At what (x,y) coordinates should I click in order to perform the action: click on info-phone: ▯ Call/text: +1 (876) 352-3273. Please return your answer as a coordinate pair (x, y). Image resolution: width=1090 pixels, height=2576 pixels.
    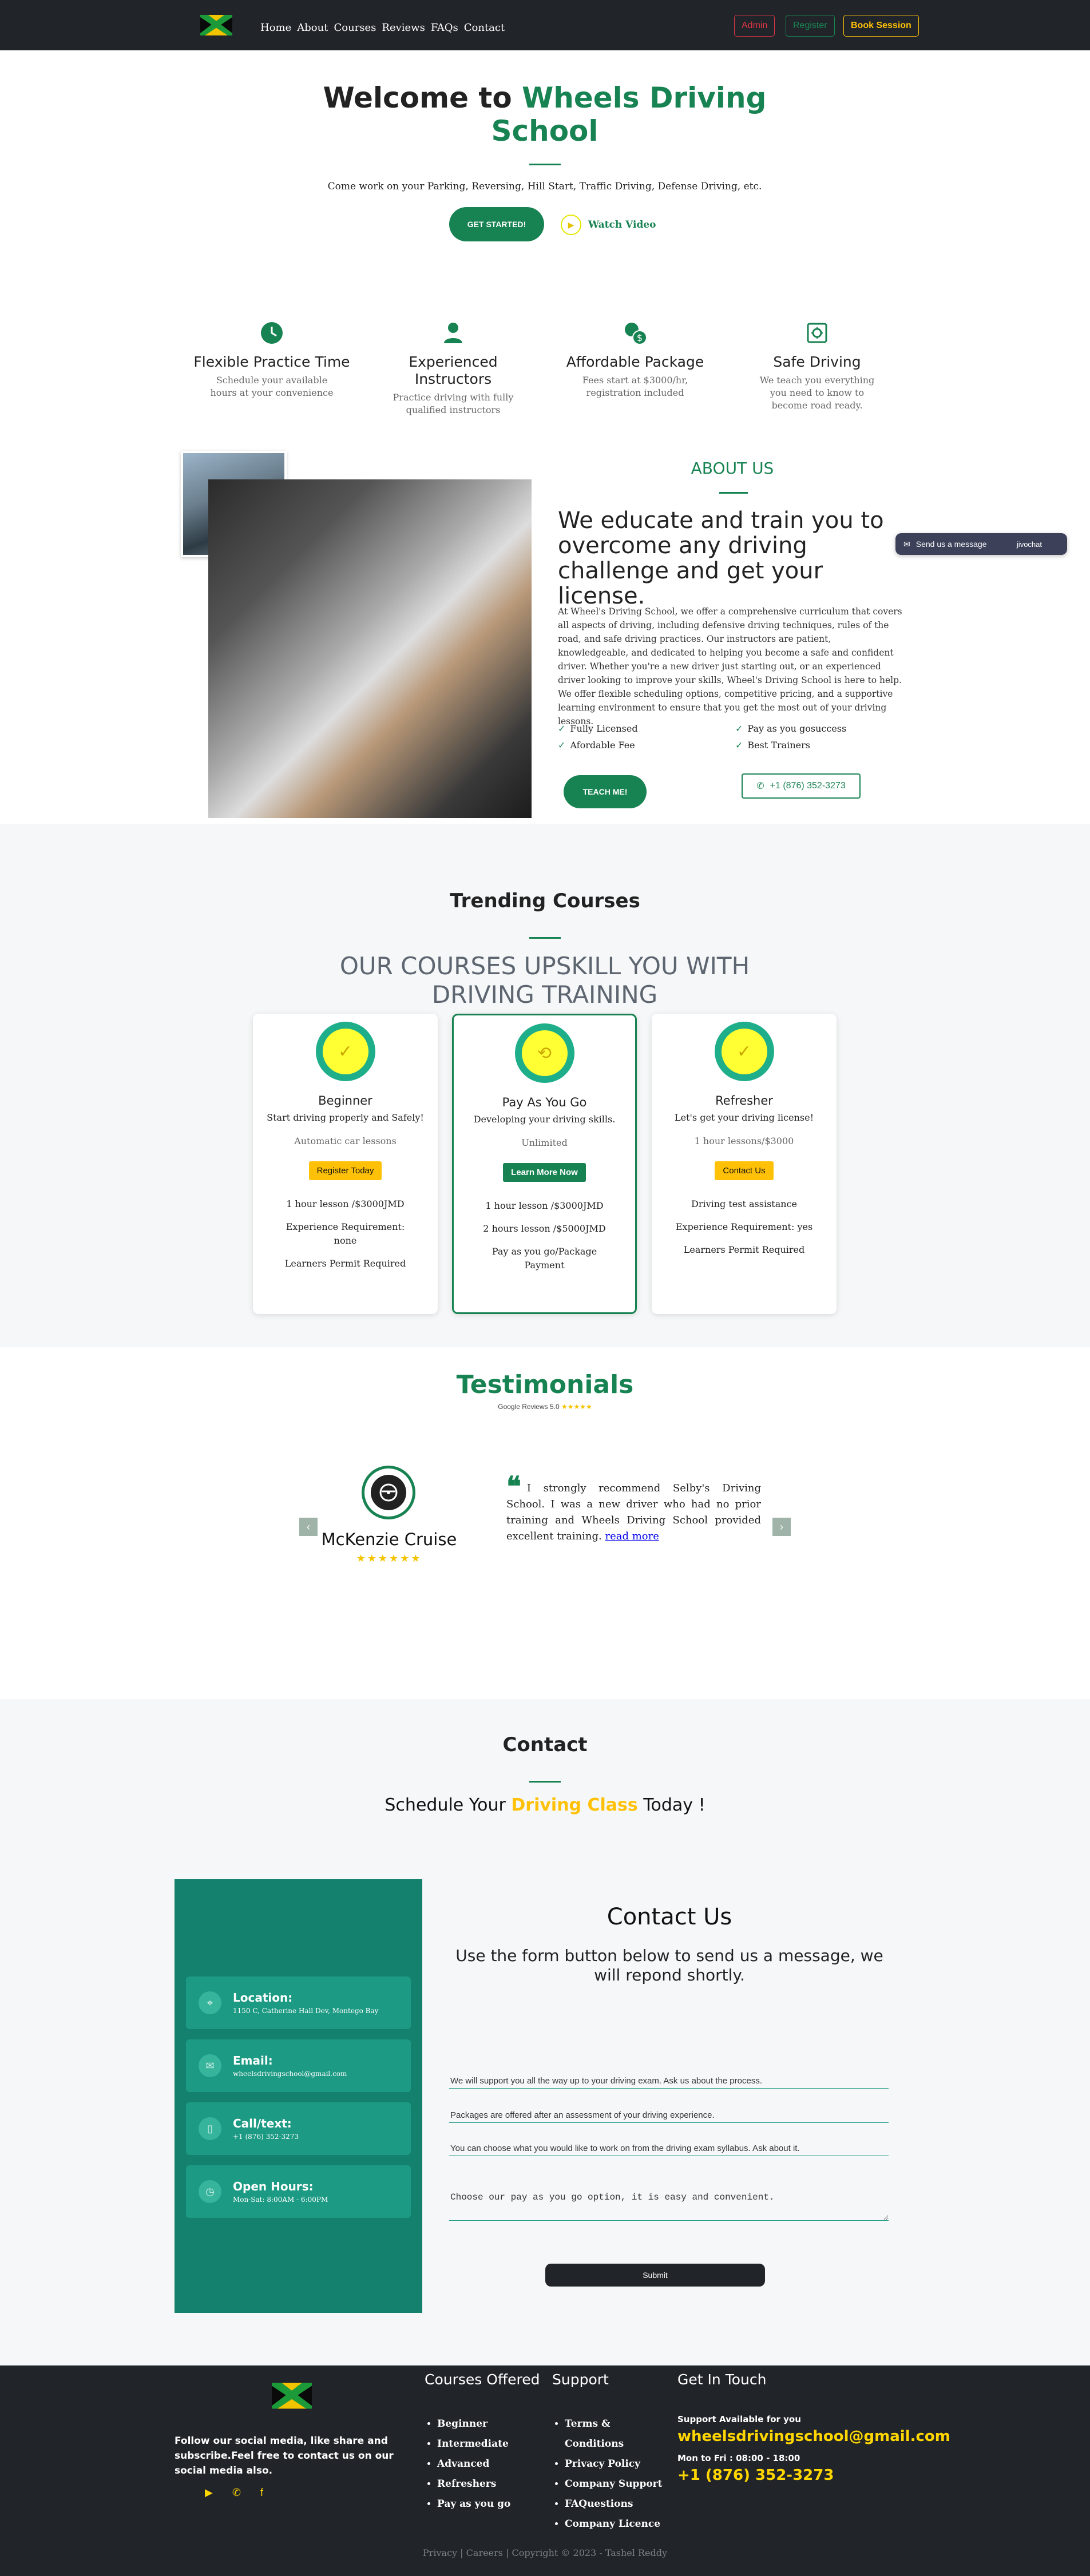
    Looking at the image, I should click on (299, 2128).